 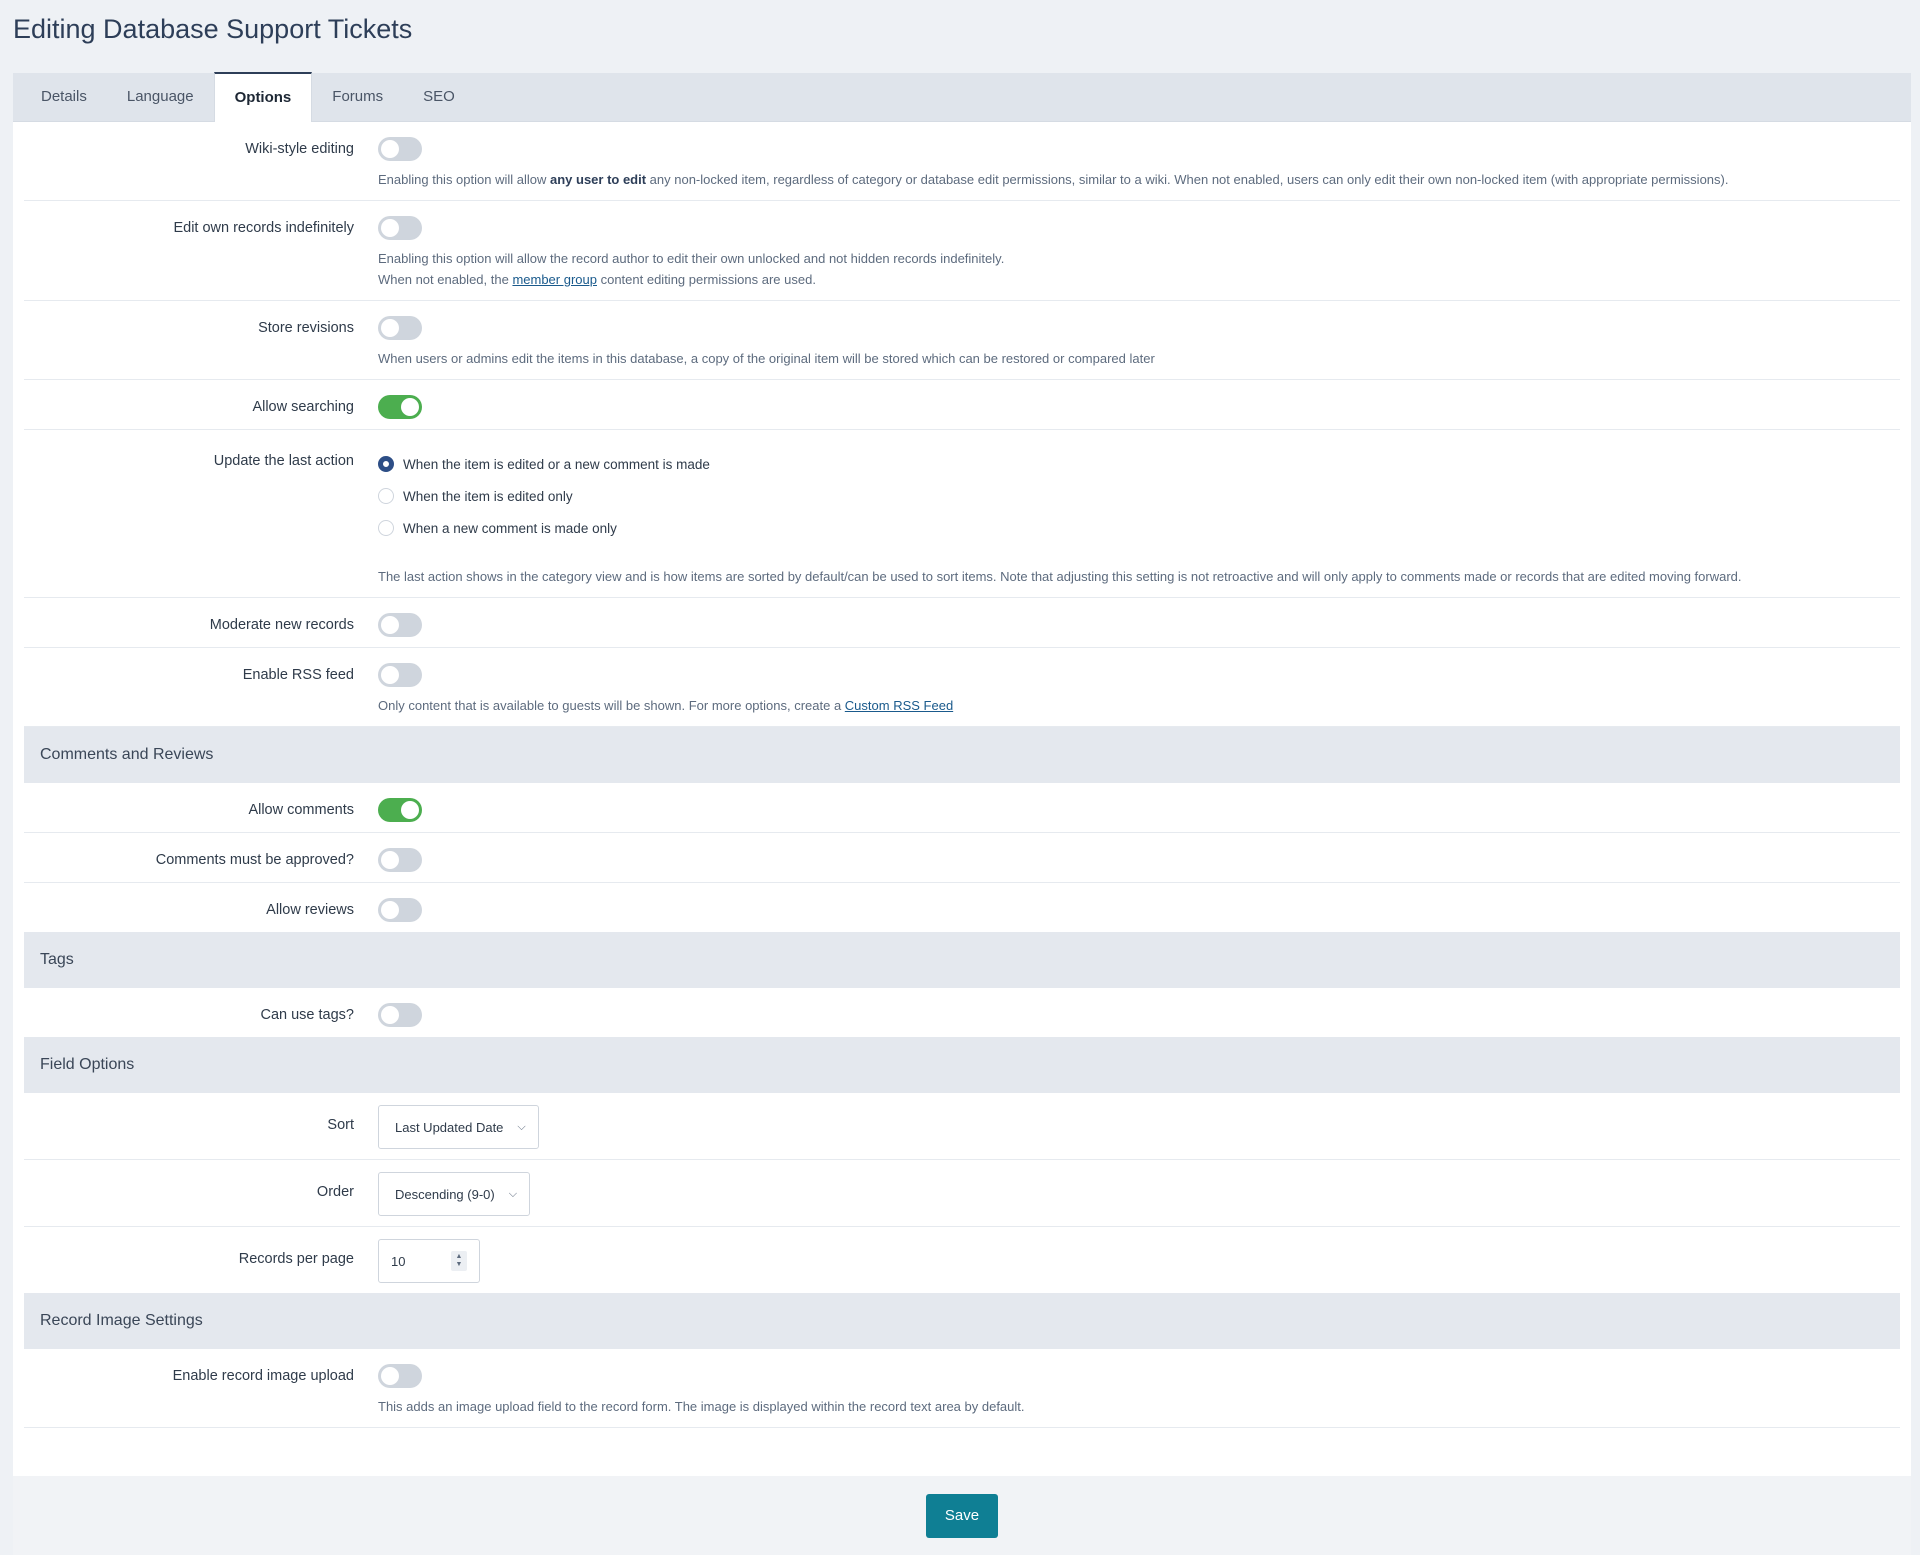 What do you see at coordinates (400, 675) in the screenshot?
I see `rss-toggle` at bounding box center [400, 675].